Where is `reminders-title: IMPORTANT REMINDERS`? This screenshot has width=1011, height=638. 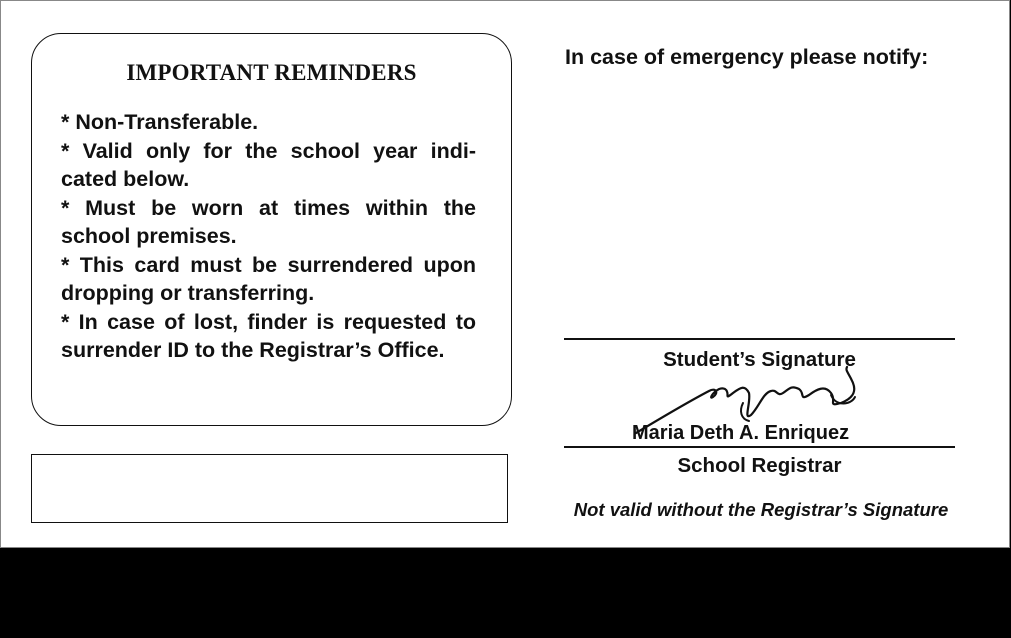
reminders-title: IMPORTANT REMINDERS is located at coordinates (271, 72).